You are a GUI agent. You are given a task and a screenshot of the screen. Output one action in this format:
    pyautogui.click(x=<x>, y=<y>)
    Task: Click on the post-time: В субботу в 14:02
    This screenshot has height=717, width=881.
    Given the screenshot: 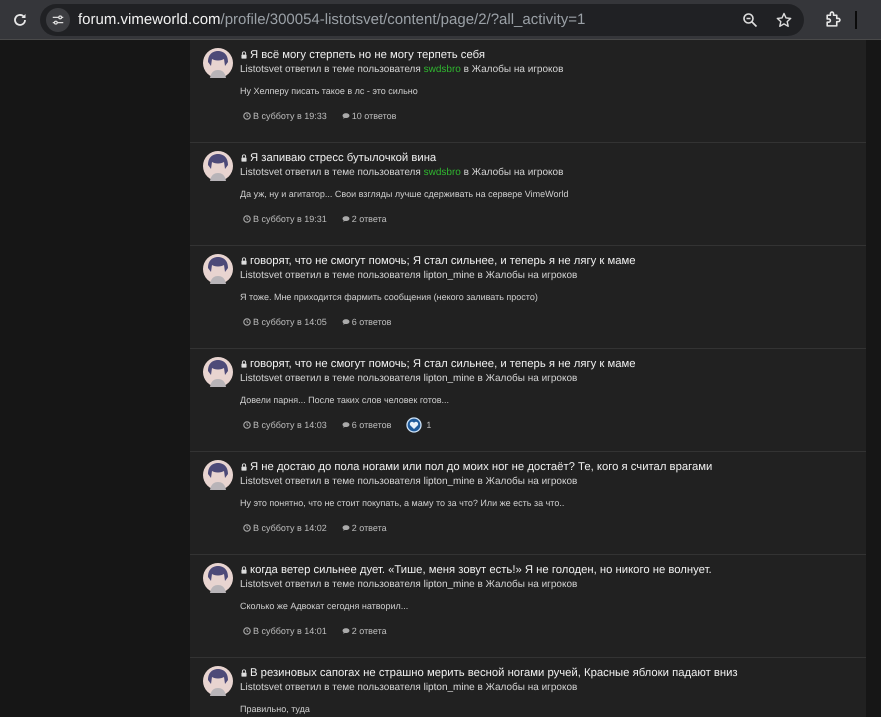 What is the action you would take?
    pyautogui.click(x=290, y=528)
    